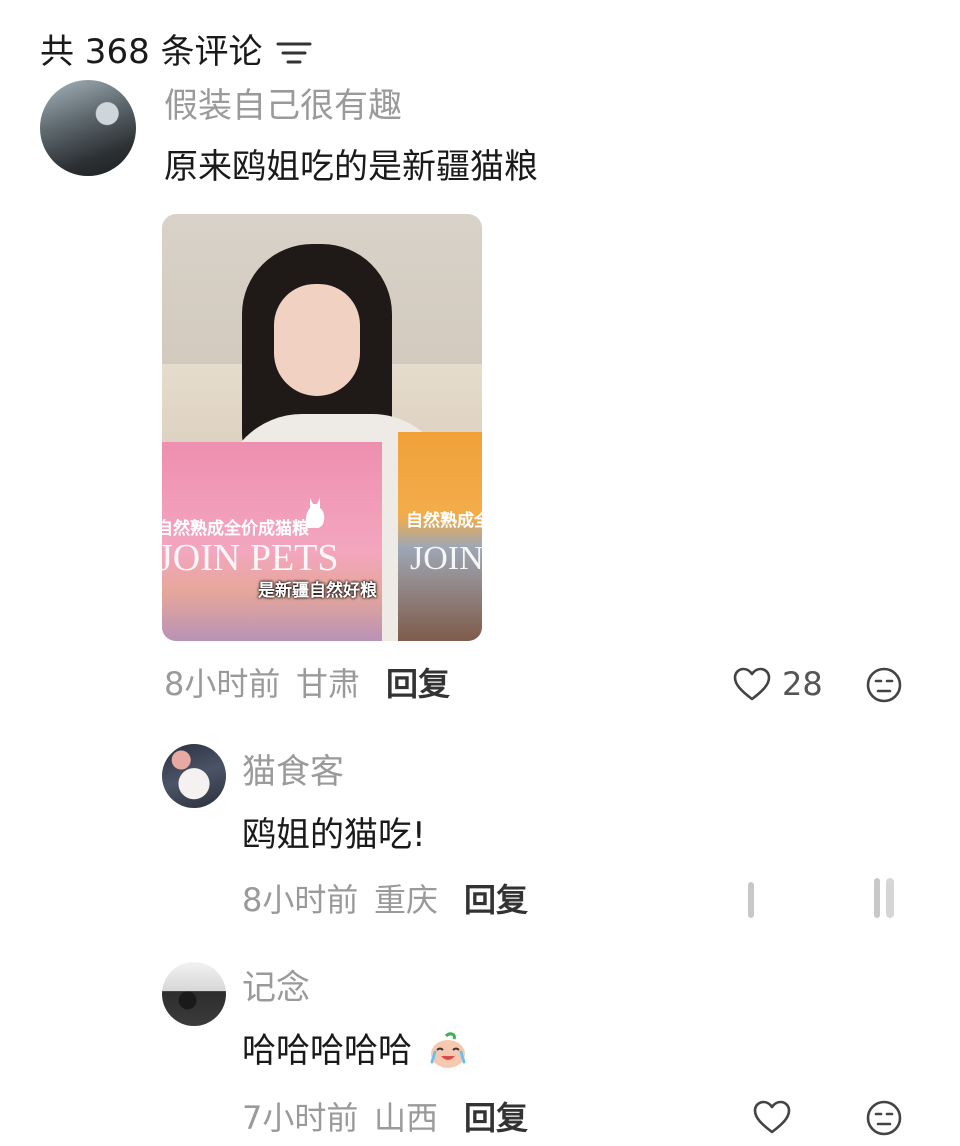  What do you see at coordinates (317, 591) in the screenshot?
I see `video-caption: 是新疆自然好粮` at bounding box center [317, 591].